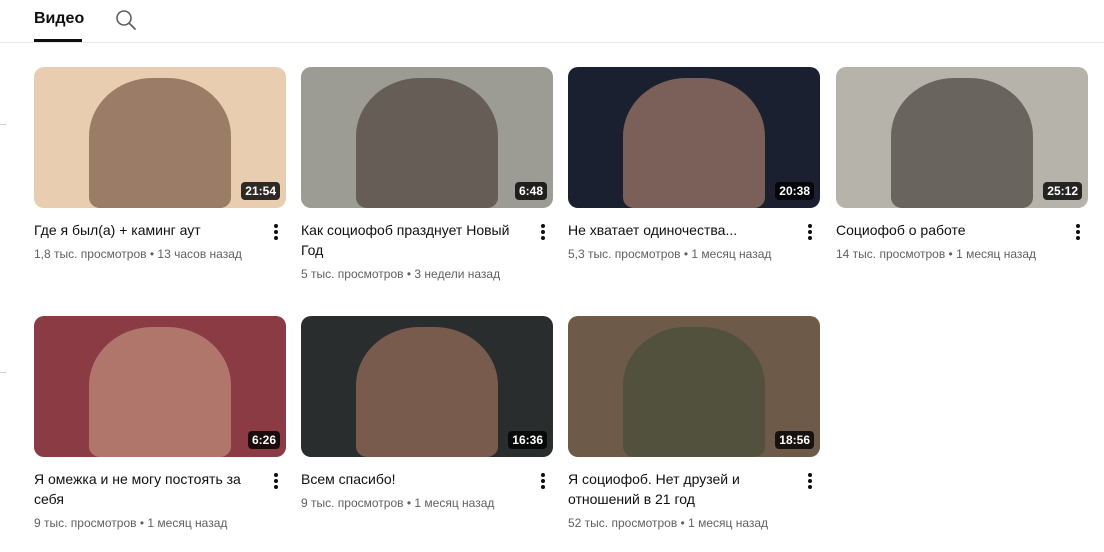  I want to click on video-meta: 1,8 тыс. просмотров • 13 часов назад, so click(138, 254).